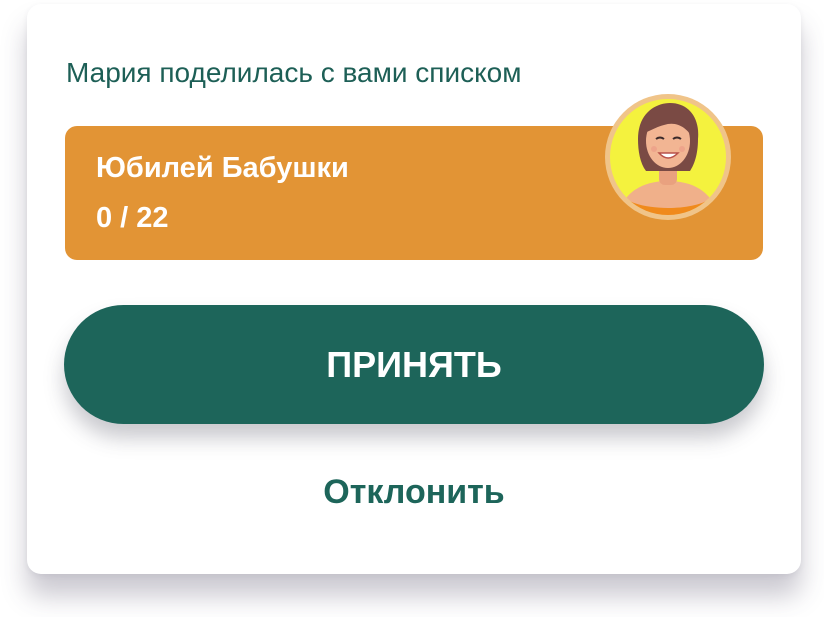 The width and height of the screenshot is (824, 617). What do you see at coordinates (414, 492) in the screenshot?
I see `decline-button: Отклонить` at bounding box center [414, 492].